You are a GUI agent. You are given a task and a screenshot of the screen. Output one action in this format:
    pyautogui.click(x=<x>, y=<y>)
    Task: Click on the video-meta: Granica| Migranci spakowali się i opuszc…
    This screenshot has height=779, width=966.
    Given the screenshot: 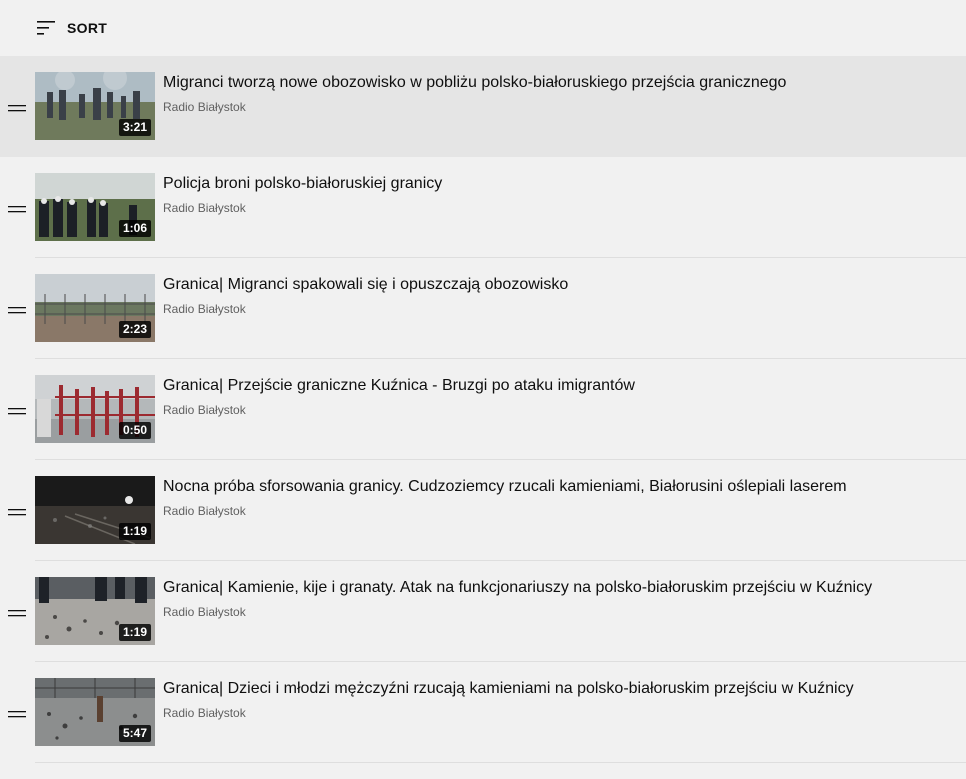 What is the action you would take?
    pyautogui.click(x=554, y=295)
    